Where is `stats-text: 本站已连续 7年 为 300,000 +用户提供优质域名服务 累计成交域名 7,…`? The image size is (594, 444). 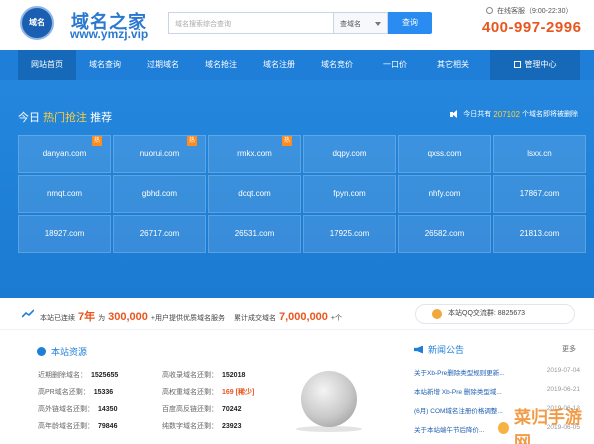
stats-text: 本站已连续 7年 为 300,000 +用户提供优质域名服务 累计成交域名 7,… is located at coordinates (191, 316).